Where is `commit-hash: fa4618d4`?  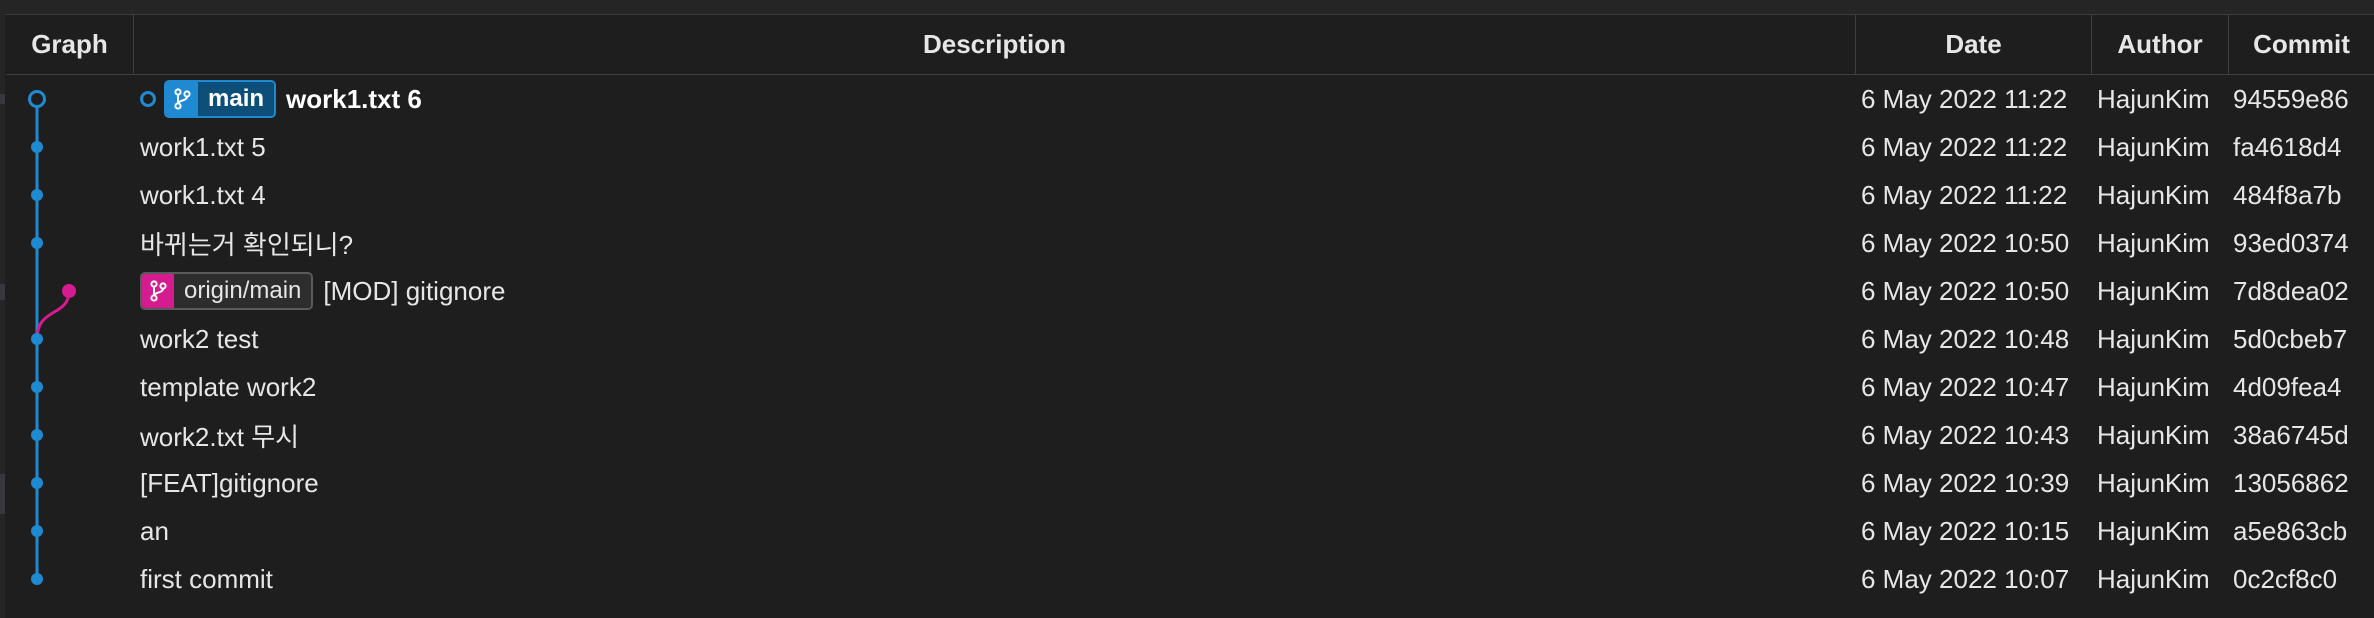
commit-hash: fa4618d4 is located at coordinates (2287, 147).